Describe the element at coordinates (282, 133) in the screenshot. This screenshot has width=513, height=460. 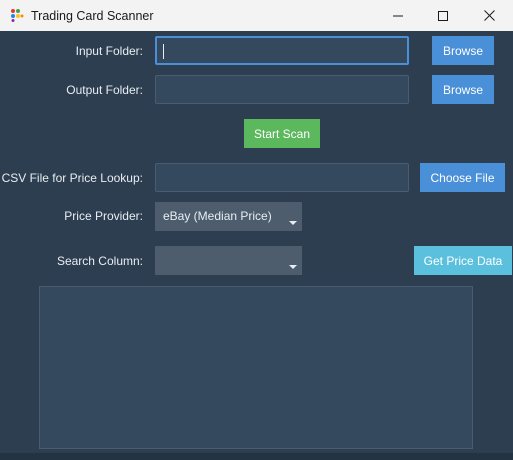
I see `start-scan-button: Start Scan` at that location.